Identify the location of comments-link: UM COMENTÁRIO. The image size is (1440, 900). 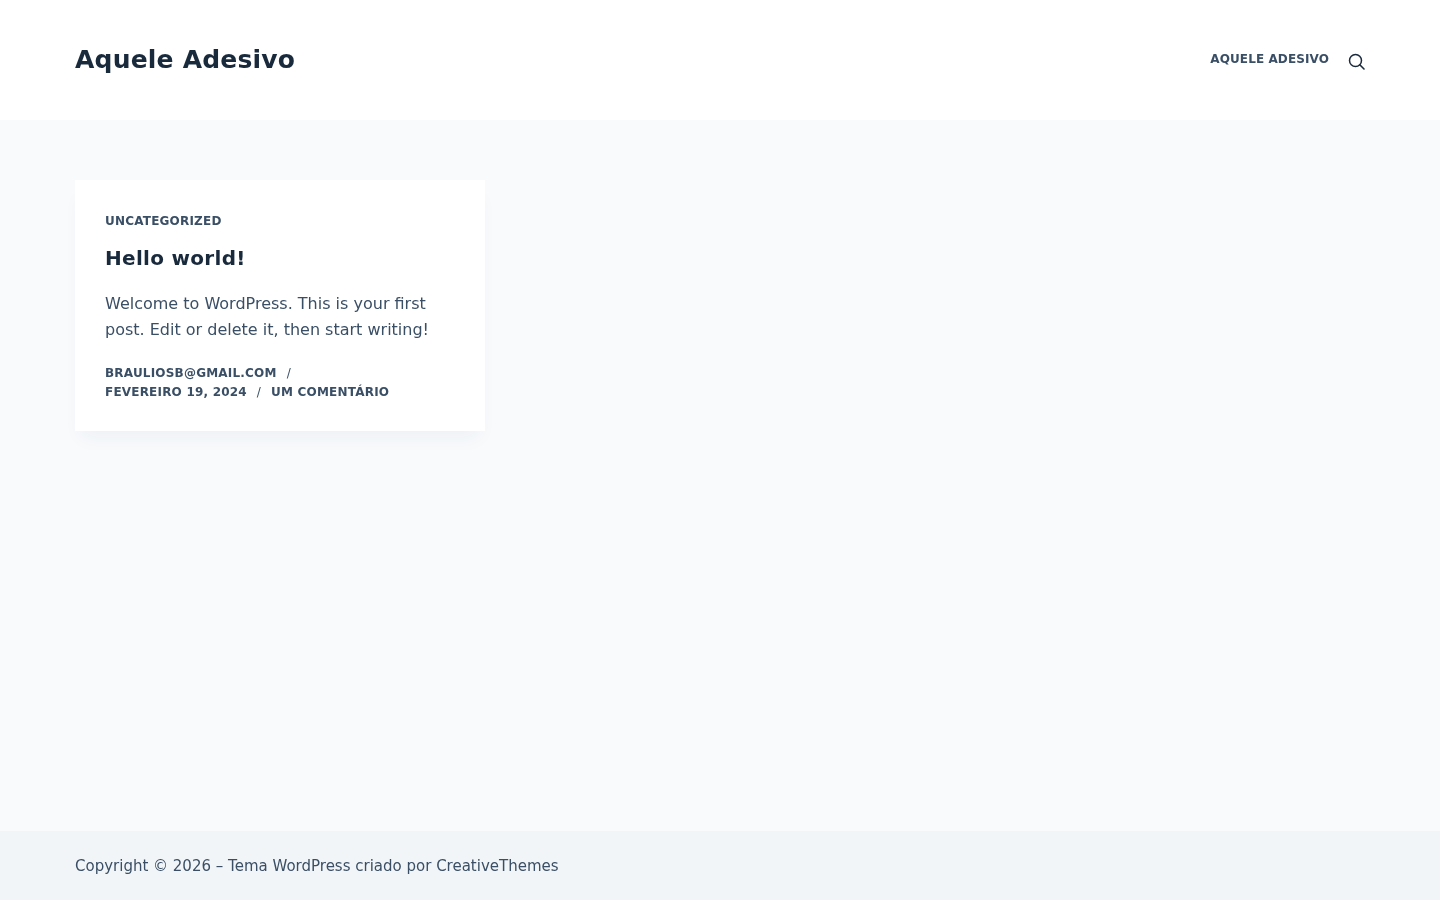
(330, 392).